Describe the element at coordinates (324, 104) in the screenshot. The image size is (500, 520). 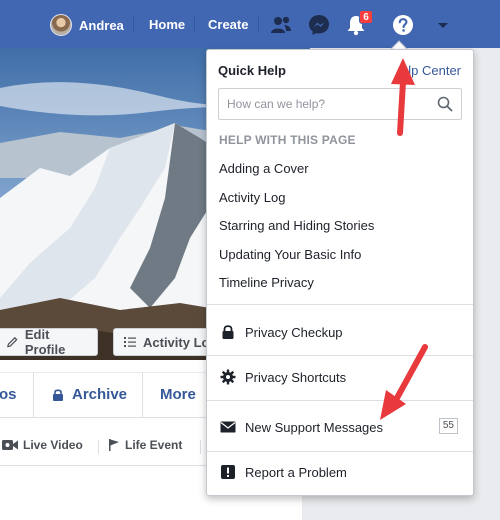
I see `help-search-input` at that location.